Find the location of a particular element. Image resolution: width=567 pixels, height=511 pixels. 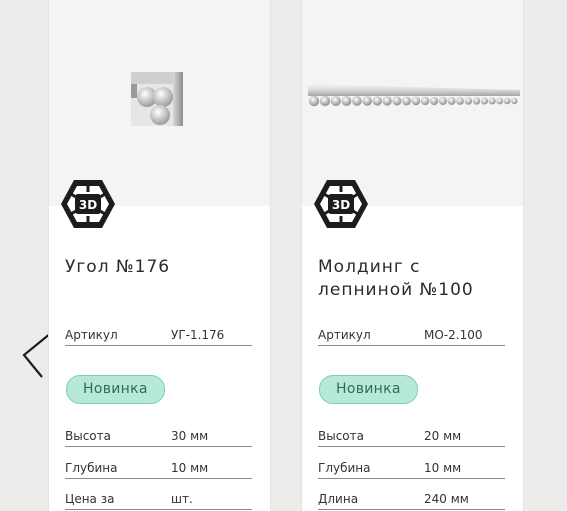

article-row: Артикул УГ-1.176 is located at coordinates (158, 335).